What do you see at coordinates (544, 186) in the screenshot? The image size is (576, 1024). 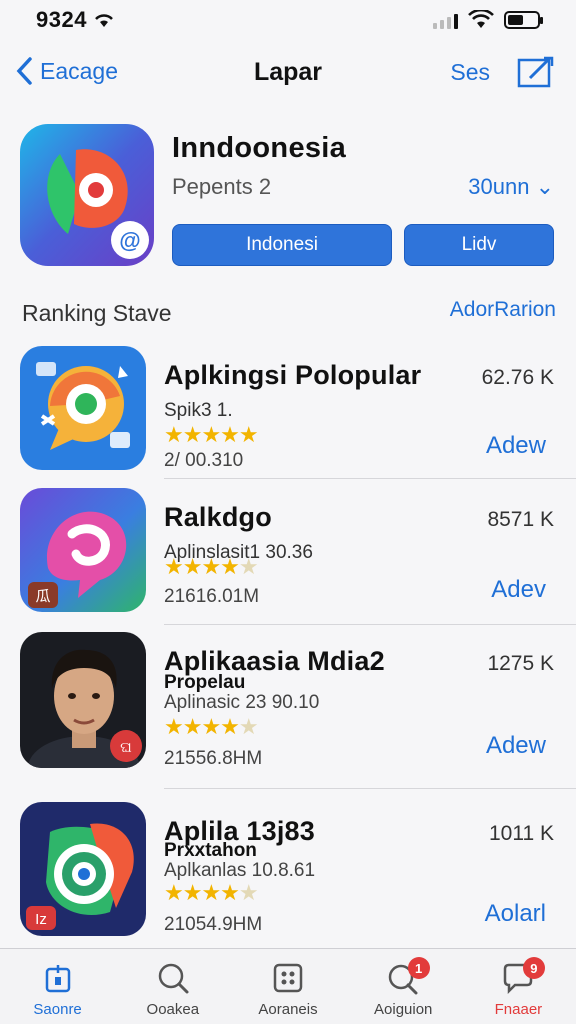 I see `chevron-down-icon: ⌄` at bounding box center [544, 186].